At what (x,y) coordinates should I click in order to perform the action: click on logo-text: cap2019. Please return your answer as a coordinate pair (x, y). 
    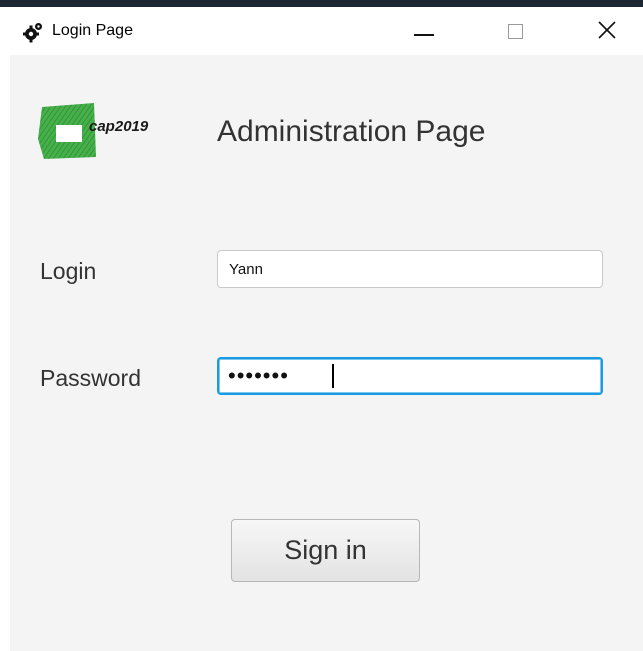
    Looking at the image, I should click on (119, 126).